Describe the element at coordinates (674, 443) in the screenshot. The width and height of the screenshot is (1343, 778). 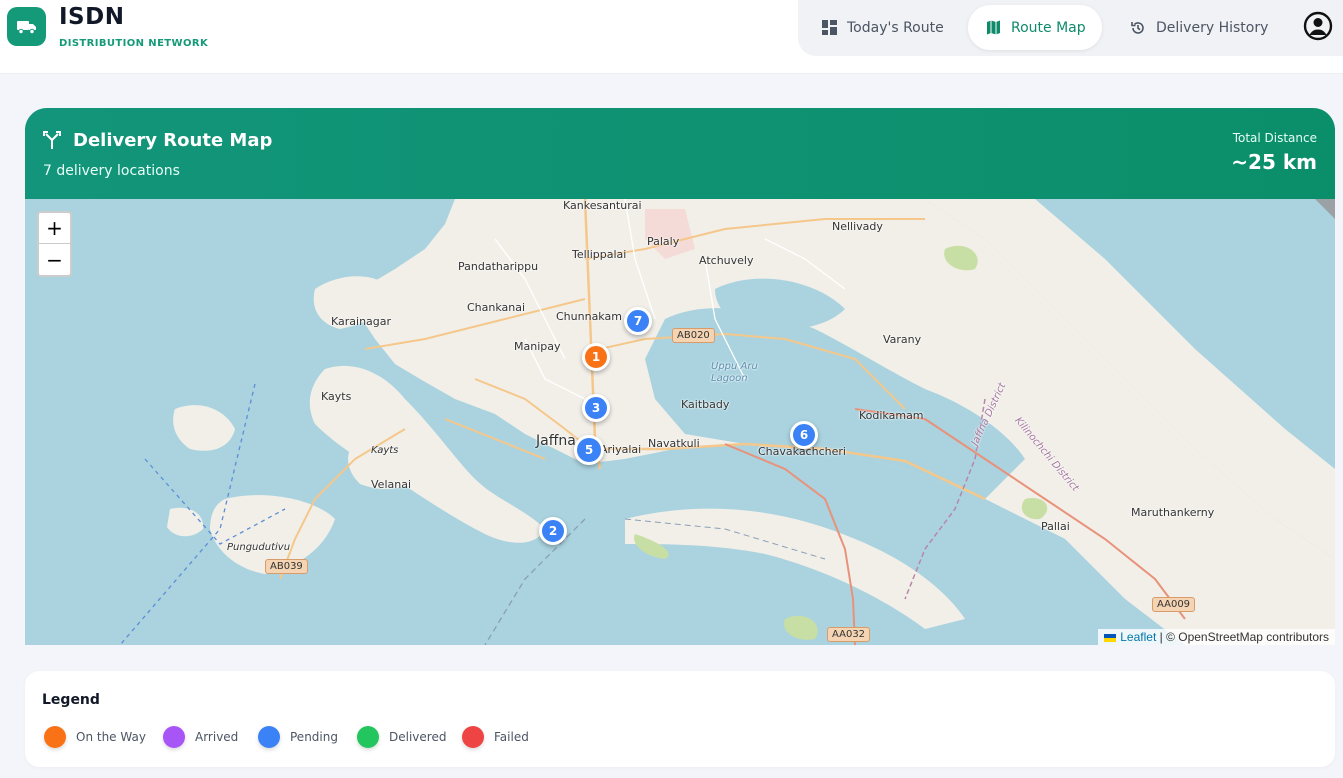
I see `place-label: Navatkuli` at that location.